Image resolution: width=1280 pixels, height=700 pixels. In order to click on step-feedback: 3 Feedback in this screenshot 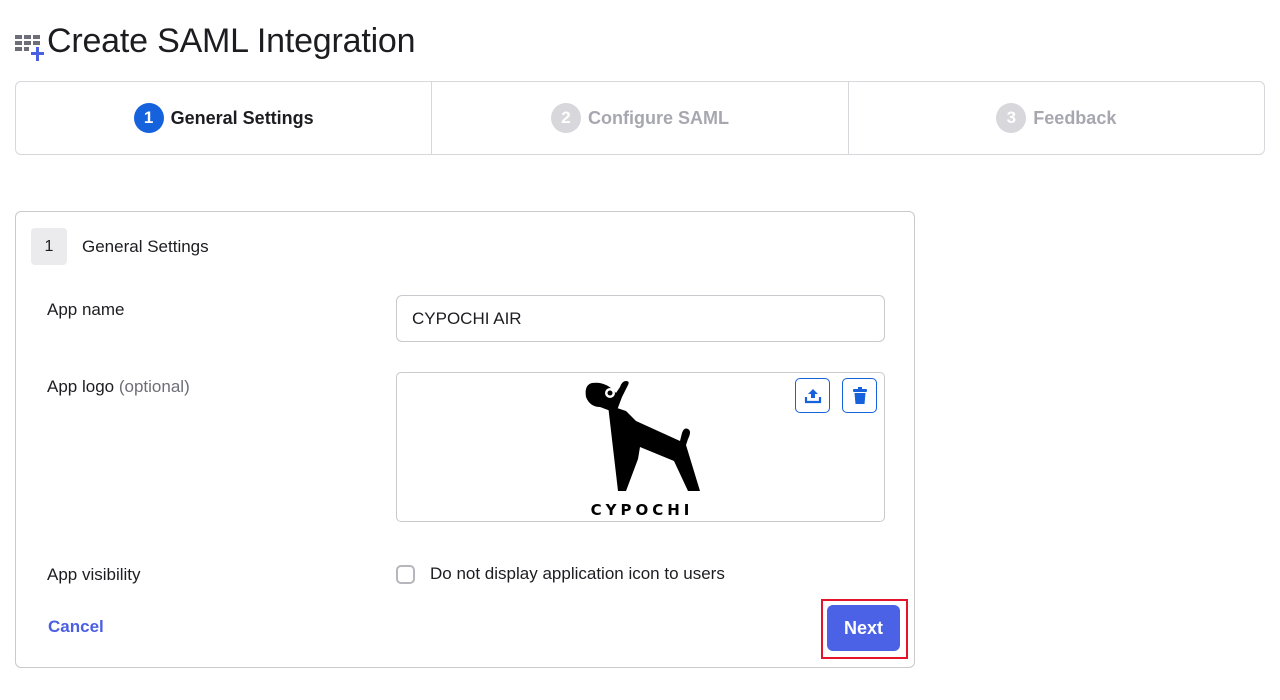, I will do `click(1056, 118)`.